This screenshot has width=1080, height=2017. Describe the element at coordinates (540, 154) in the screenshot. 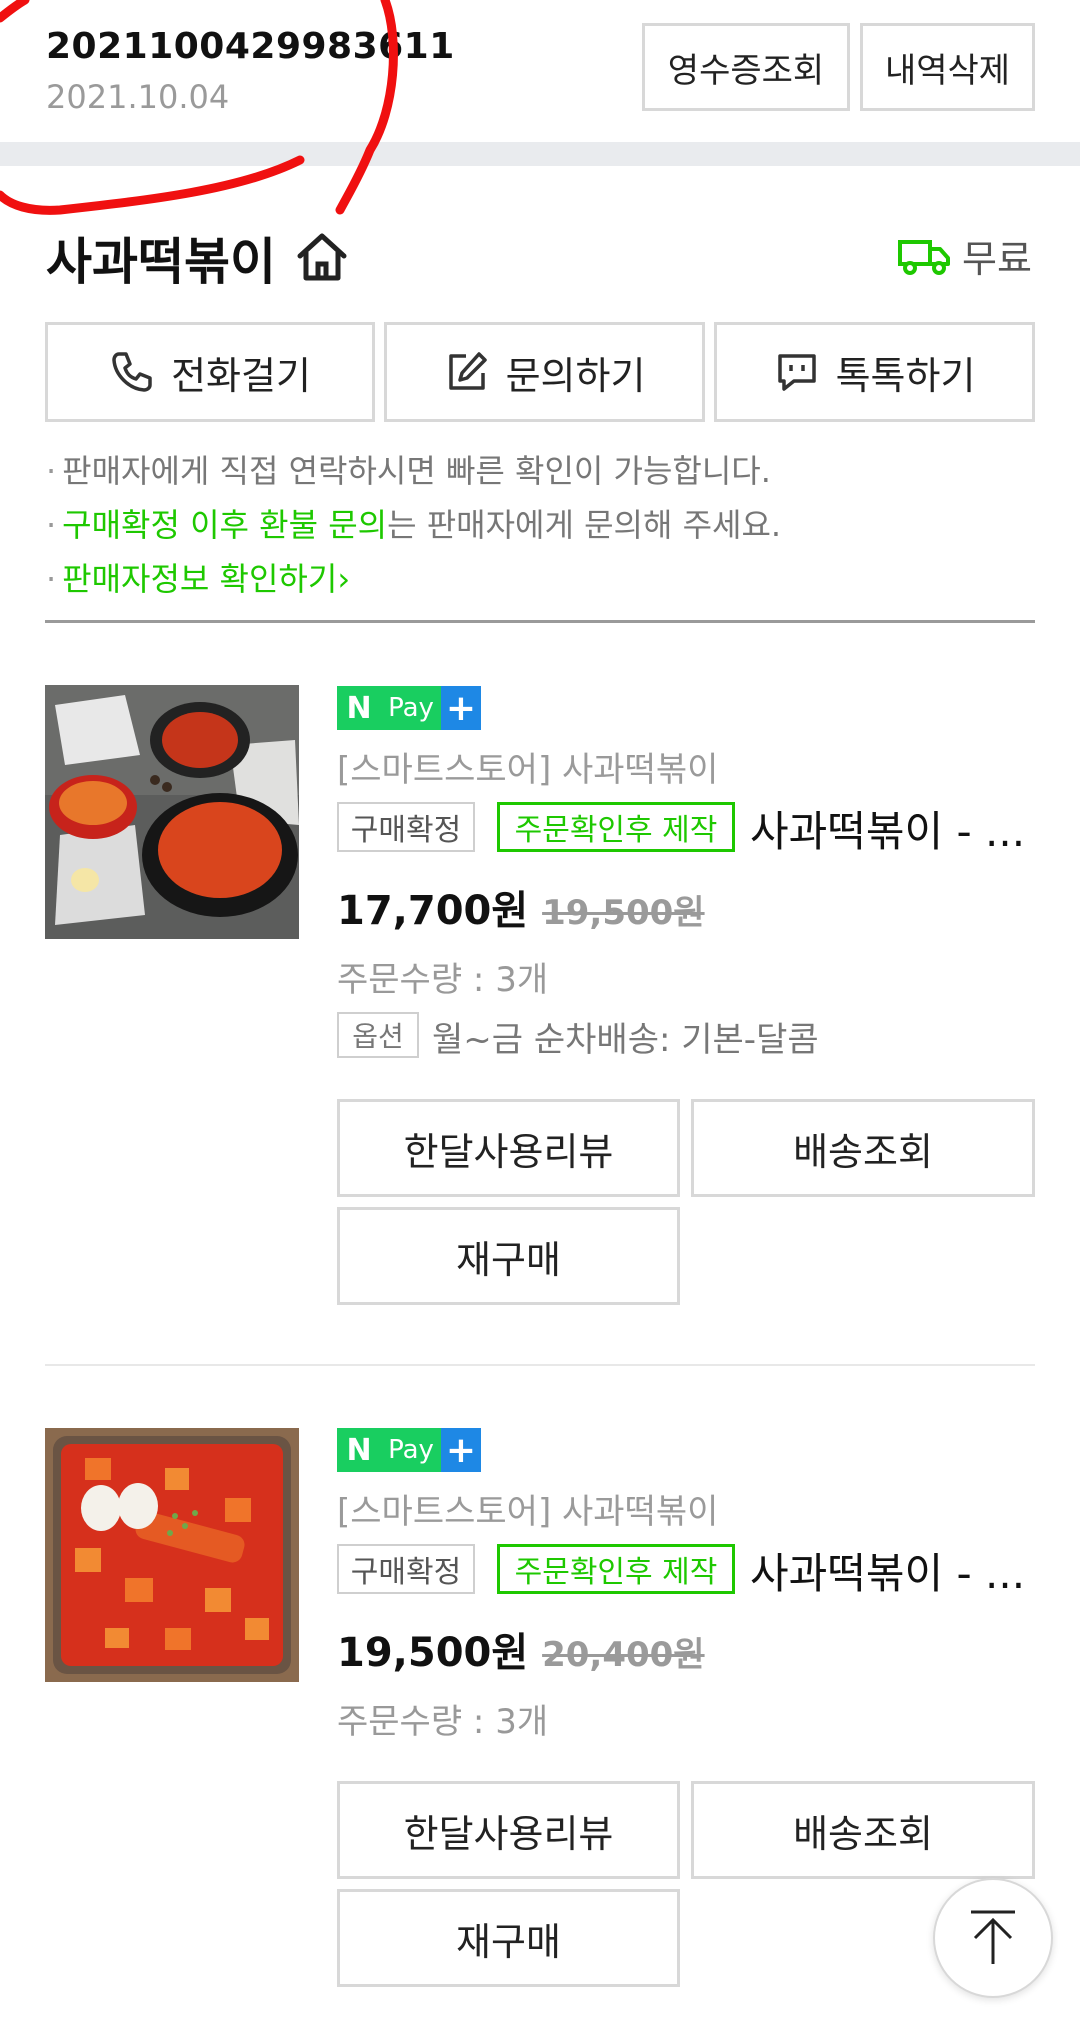

I see `section-separator` at that location.